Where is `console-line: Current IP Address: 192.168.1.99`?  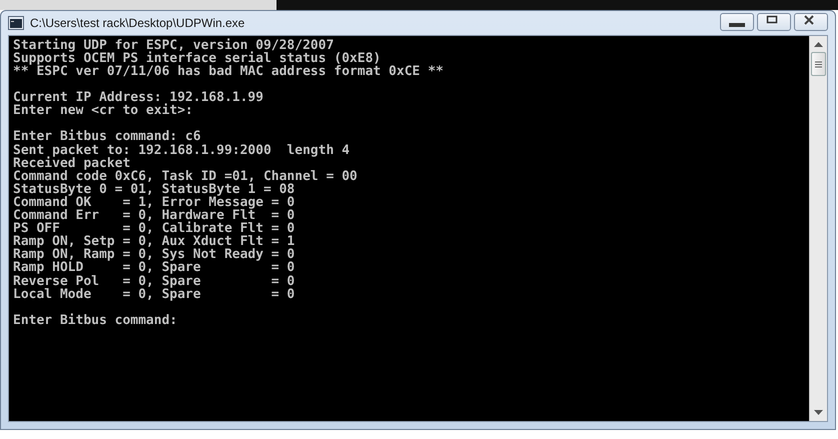 console-line: Current IP Address: 192.168.1.99 is located at coordinates (138, 97).